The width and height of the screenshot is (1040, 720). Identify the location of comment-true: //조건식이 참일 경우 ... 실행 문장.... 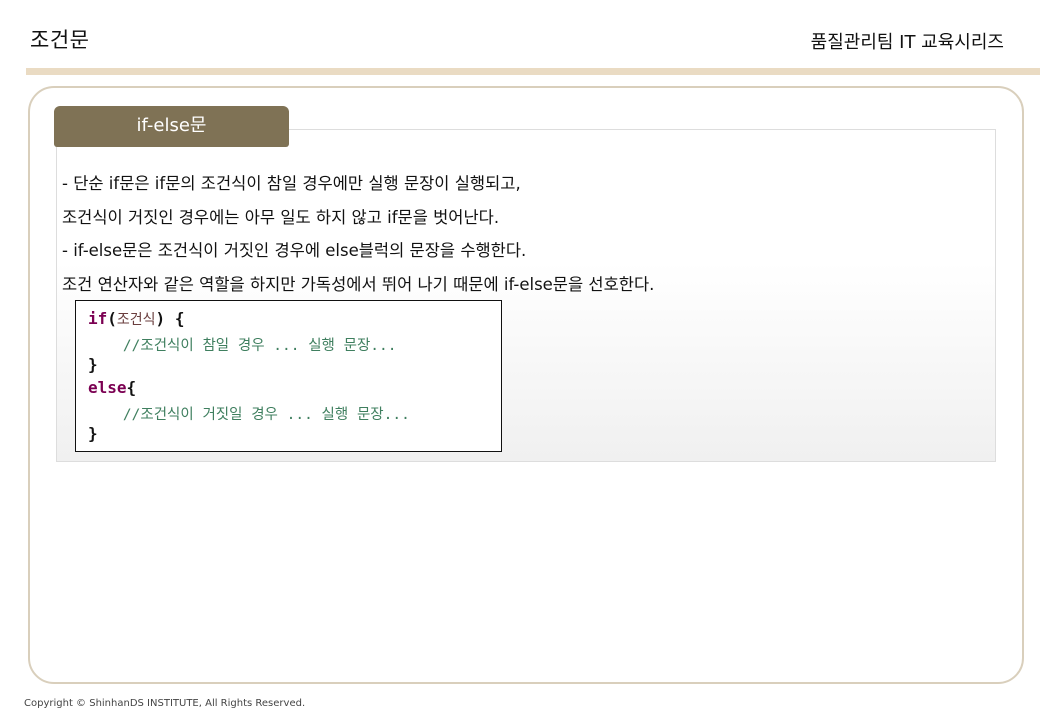
(242, 346).